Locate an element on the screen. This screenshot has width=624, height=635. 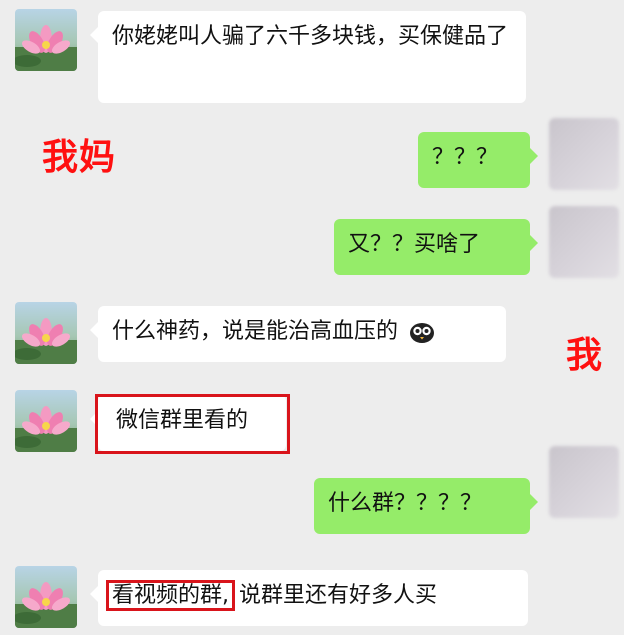
message-bubble-outgoing: ？？？ is located at coordinates (478, 160).